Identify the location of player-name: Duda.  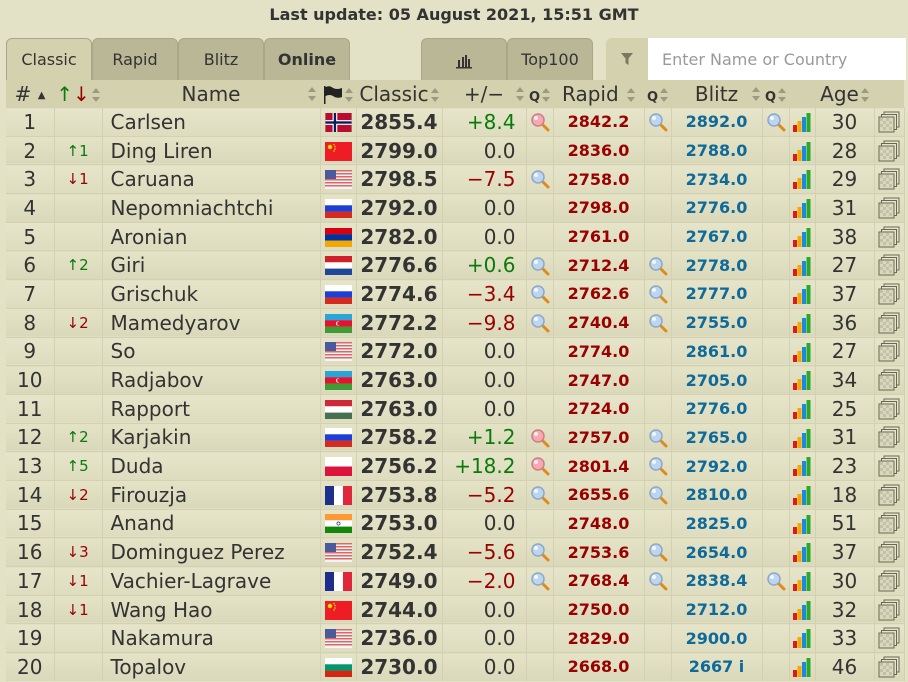
(211, 466).